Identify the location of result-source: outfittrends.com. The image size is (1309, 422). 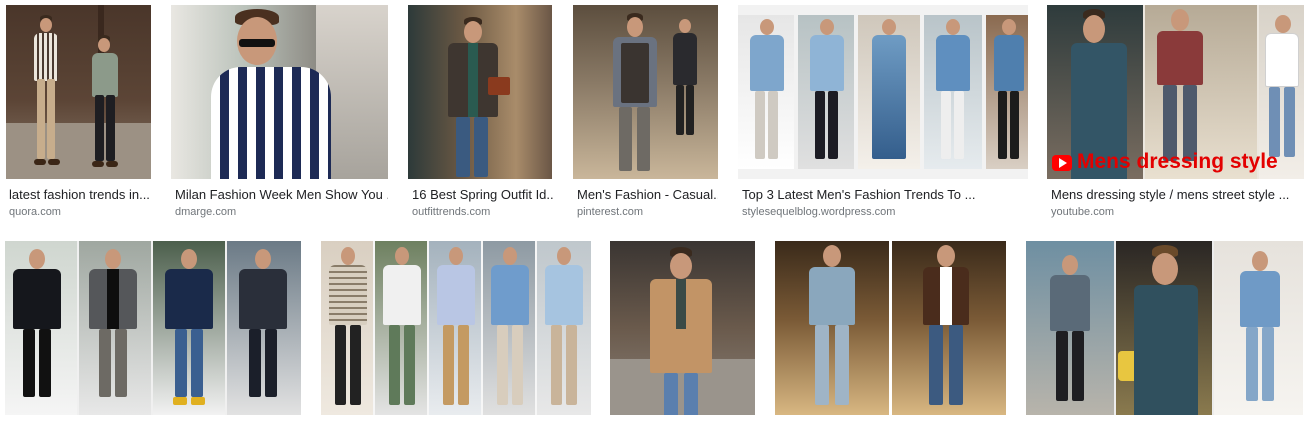
(451, 212).